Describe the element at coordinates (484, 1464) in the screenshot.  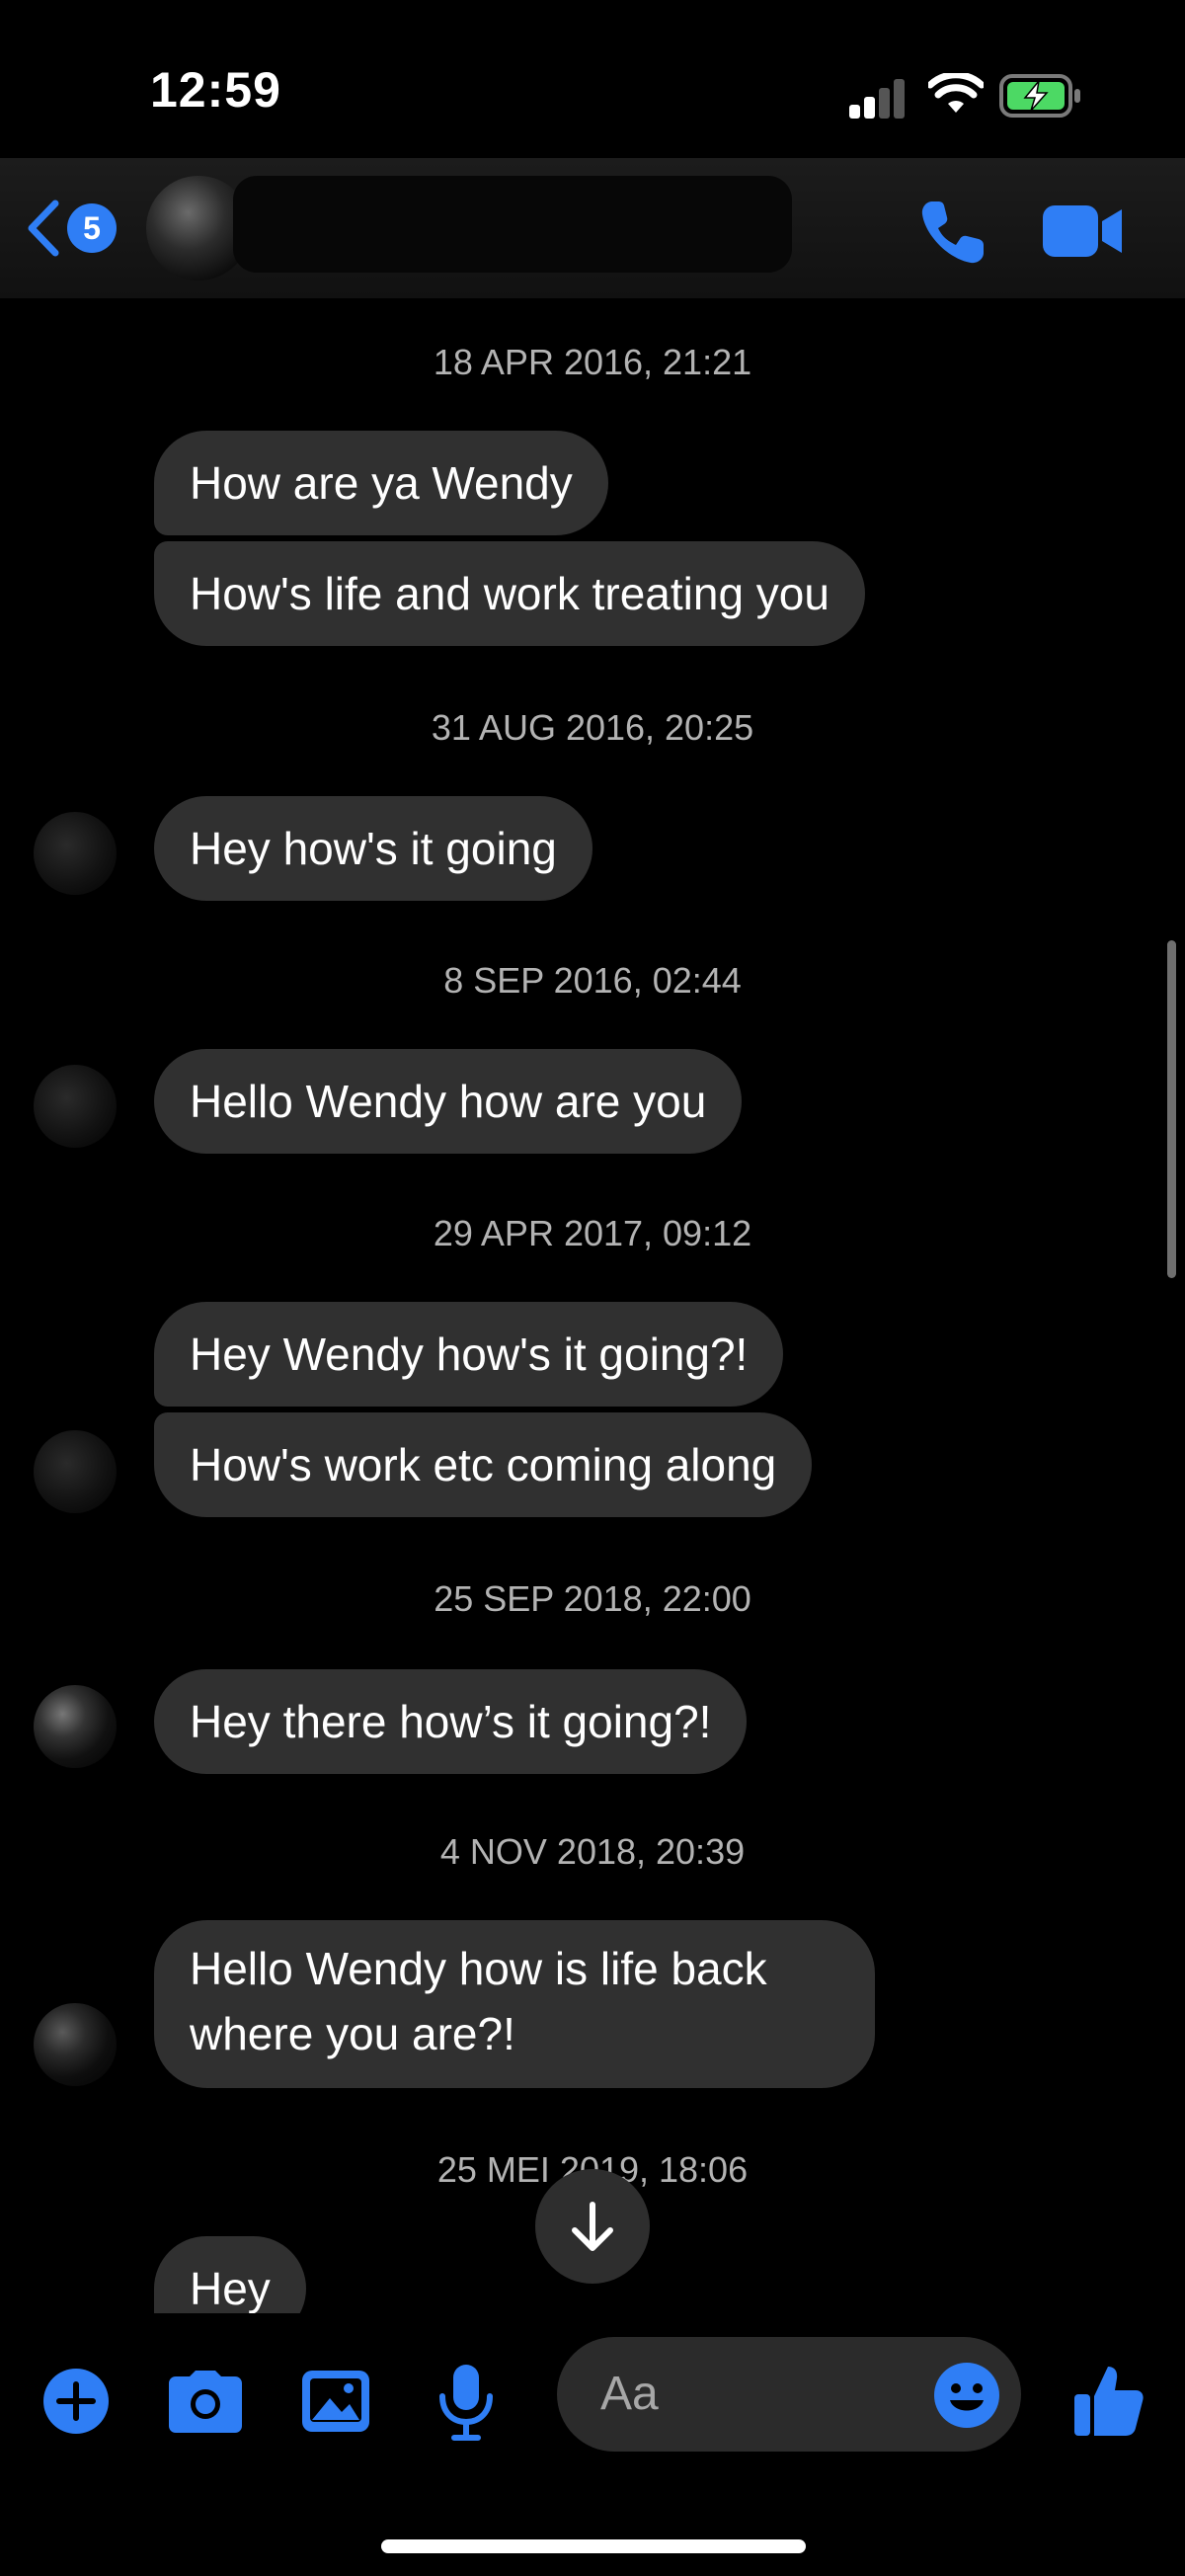
I see `message-bubble: How's work etc coming along` at that location.